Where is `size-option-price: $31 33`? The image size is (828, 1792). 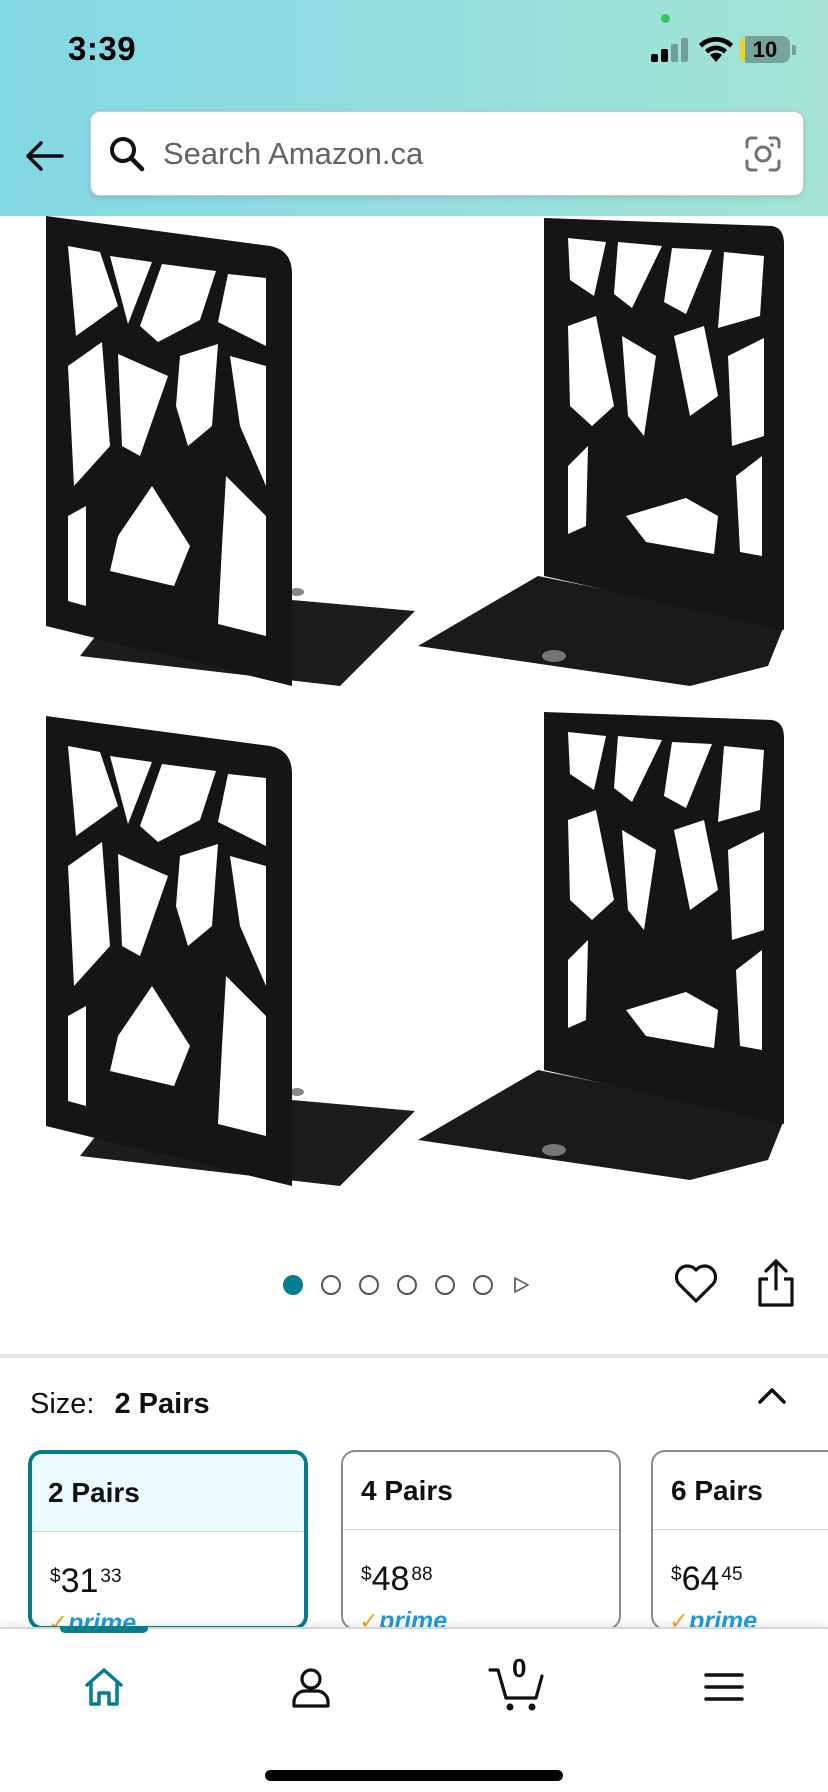
size-option-price: $31 33 is located at coordinates (86, 1581).